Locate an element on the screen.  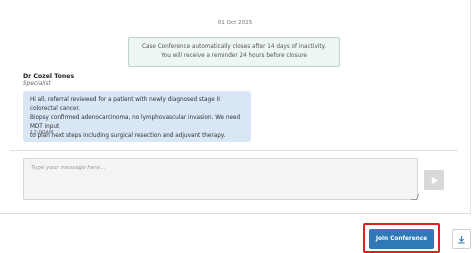
message-input is located at coordinates (220, 179).